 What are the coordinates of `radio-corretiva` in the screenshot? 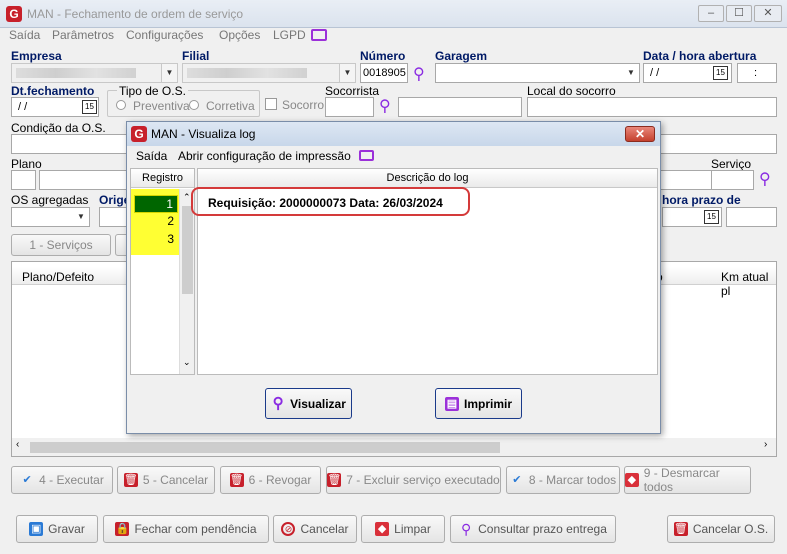 It's located at (194, 105).